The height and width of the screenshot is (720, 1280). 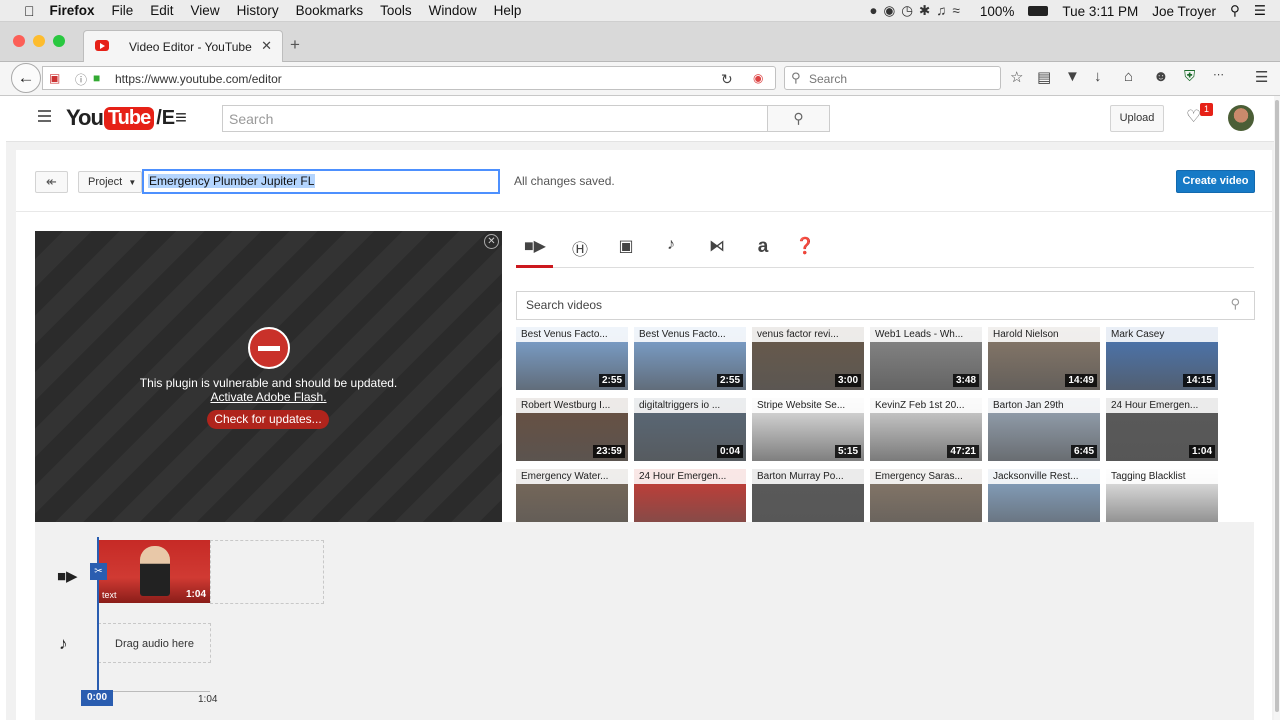 I want to click on youtube-search-input: Search, so click(x=495, y=118).